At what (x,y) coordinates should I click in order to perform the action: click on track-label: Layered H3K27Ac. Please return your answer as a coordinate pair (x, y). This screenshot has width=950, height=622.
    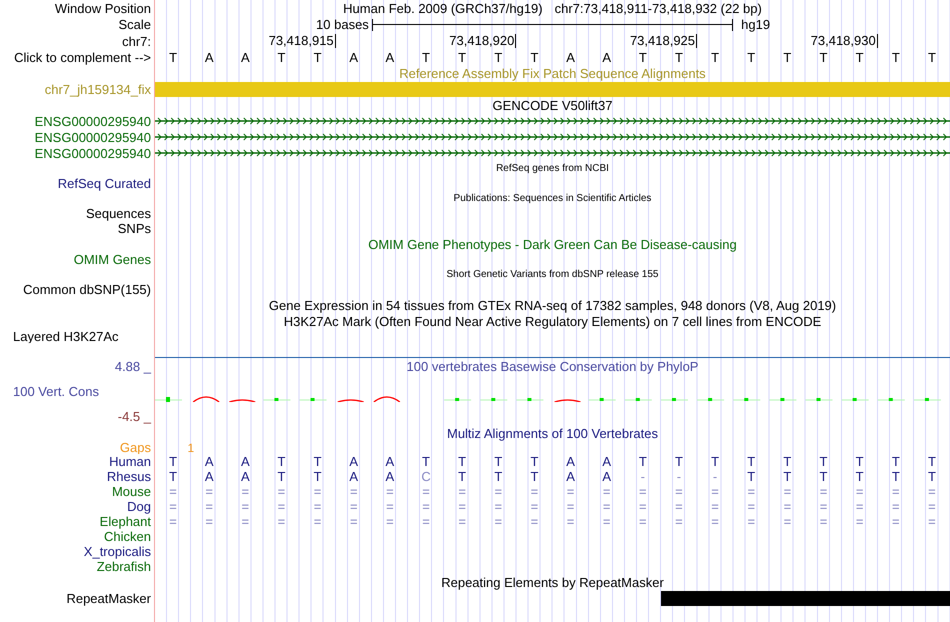
    Looking at the image, I should click on (66, 336).